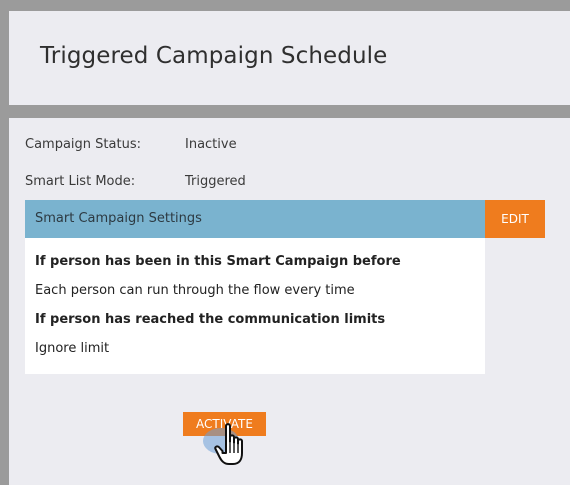 The image size is (570, 485). Describe the element at coordinates (228, 444) in the screenshot. I see `hand-pointer-icon` at that location.